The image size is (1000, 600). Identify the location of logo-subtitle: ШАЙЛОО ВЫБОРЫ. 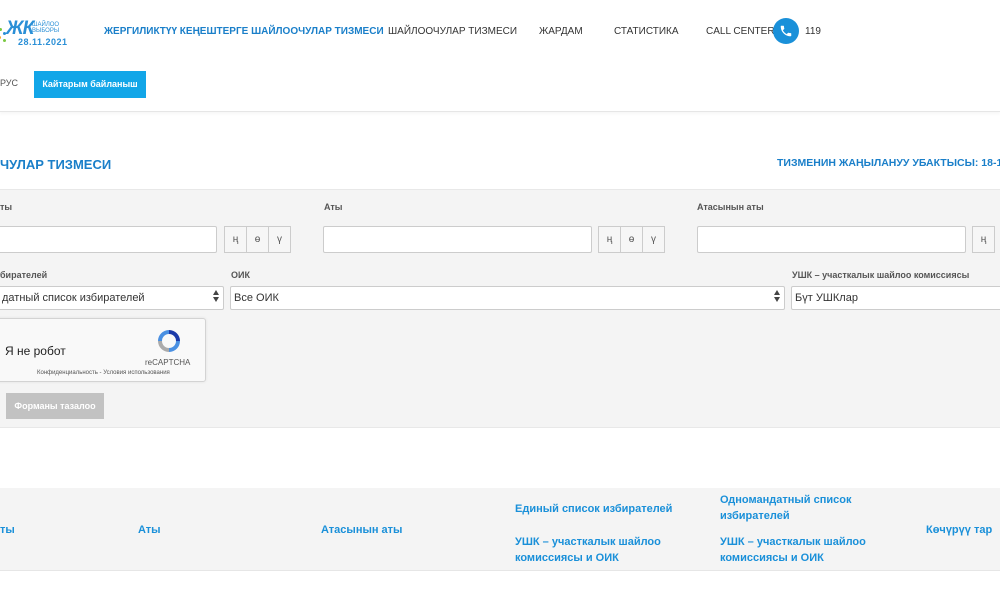
(46, 28).